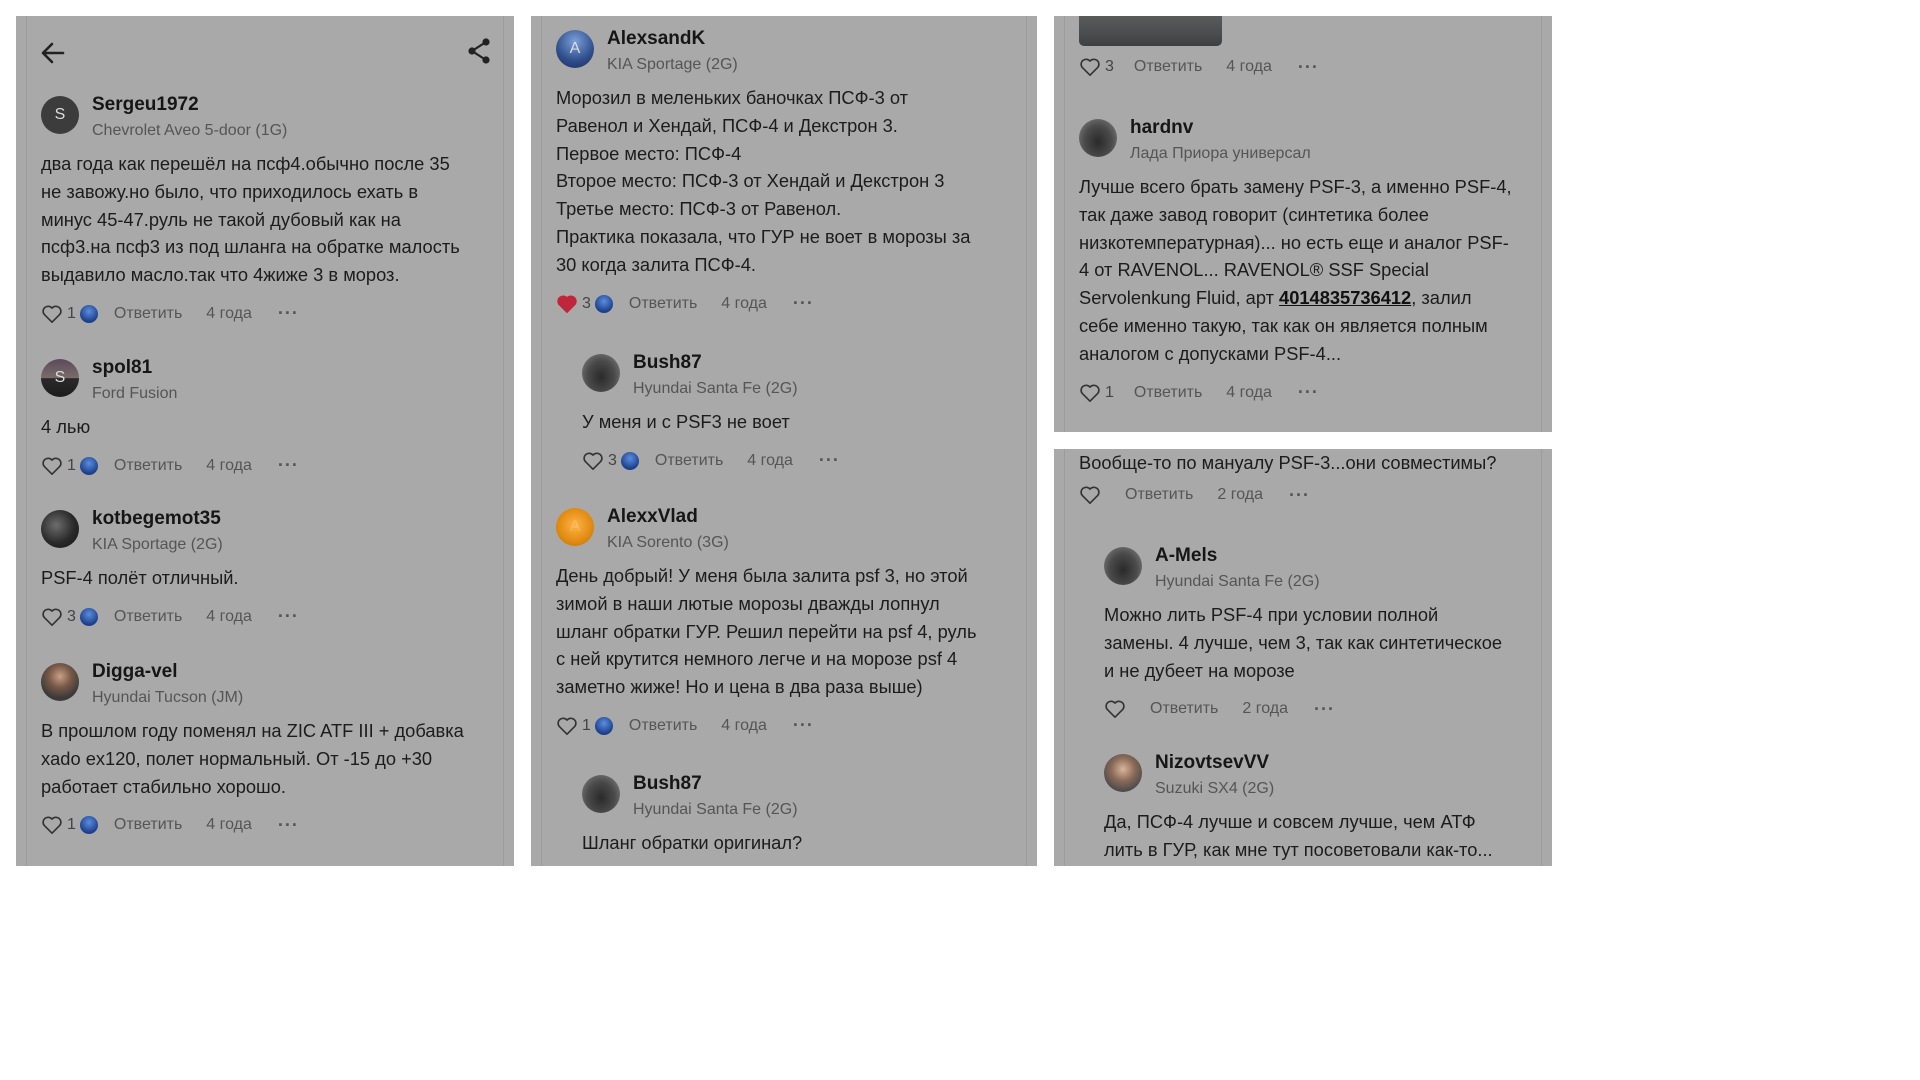  Describe the element at coordinates (134, 368) in the screenshot. I see `username: spol81` at that location.